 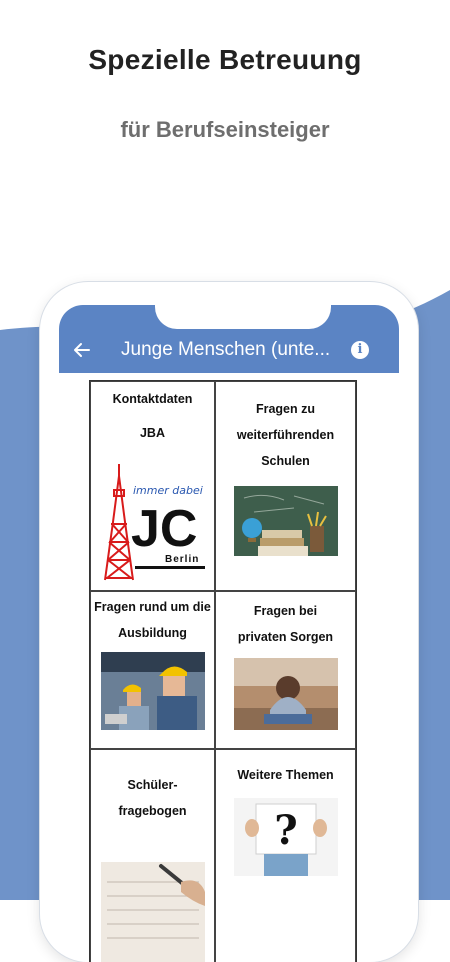 I want to click on logo-city: Berlin, so click(x=182, y=559).